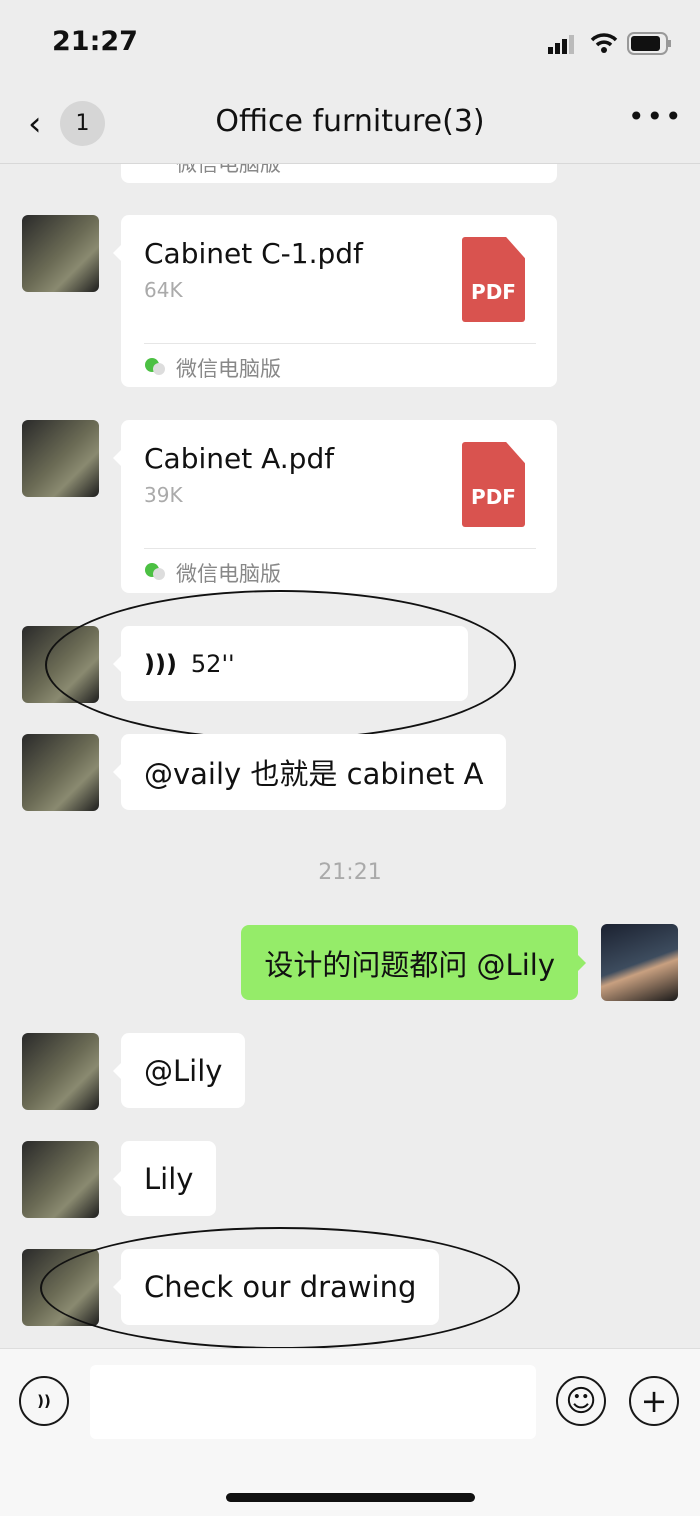 The image size is (700, 1516). Describe the element at coordinates (604, 43) in the screenshot. I see `wifi-icon` at that location.